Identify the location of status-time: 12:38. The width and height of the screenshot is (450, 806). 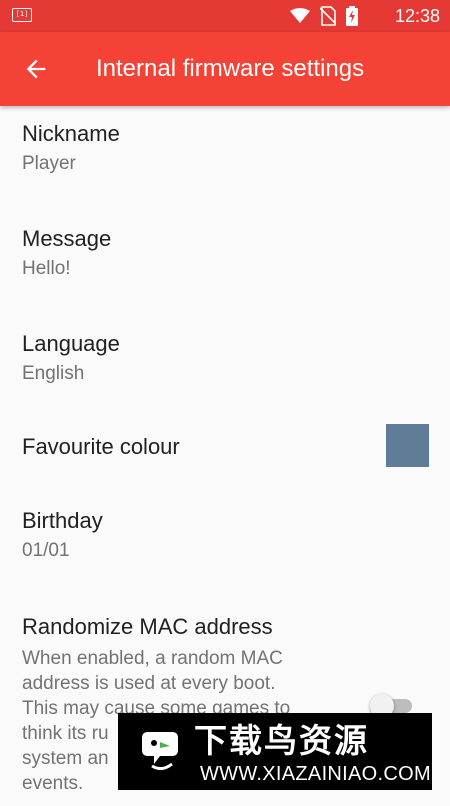
(417, 16).